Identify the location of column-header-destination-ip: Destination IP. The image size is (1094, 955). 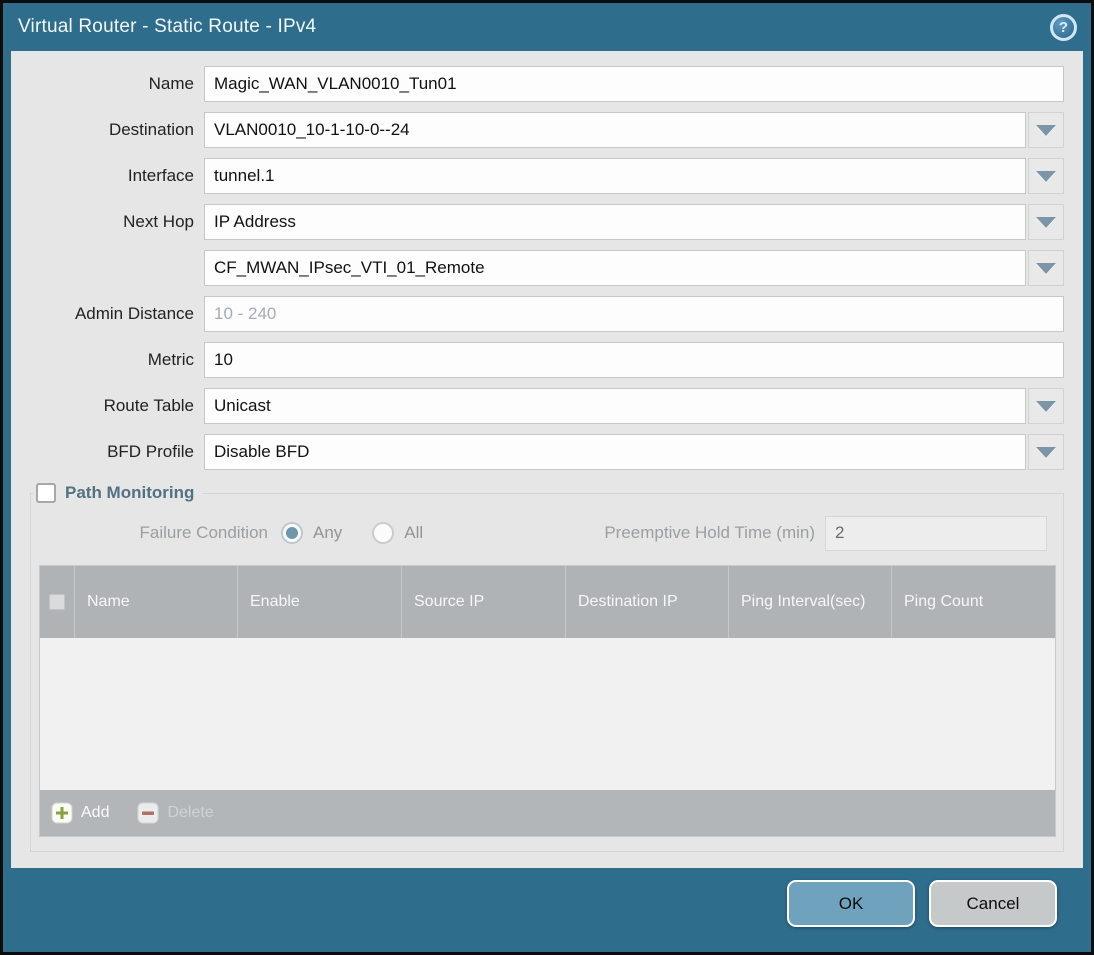
(646, 602).